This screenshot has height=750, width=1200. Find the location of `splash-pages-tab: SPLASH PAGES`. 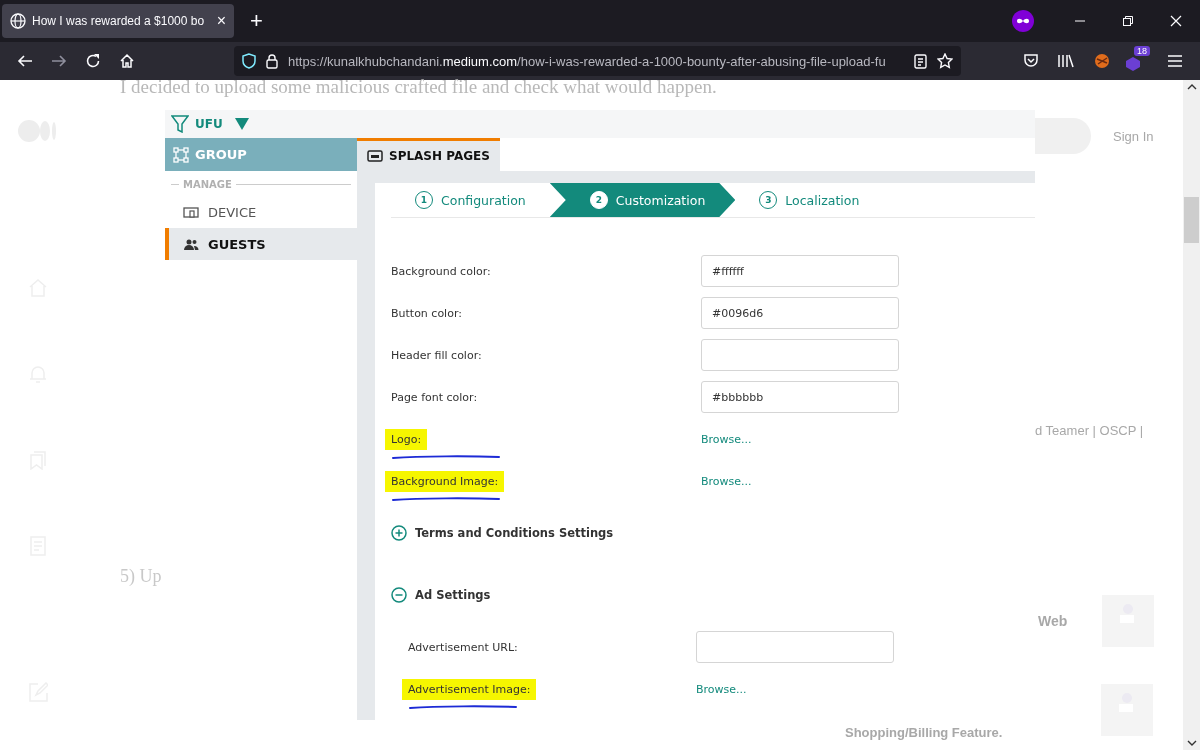

splash-pages-tab: SPLASH PAGES is located at coordinates (428, 154).